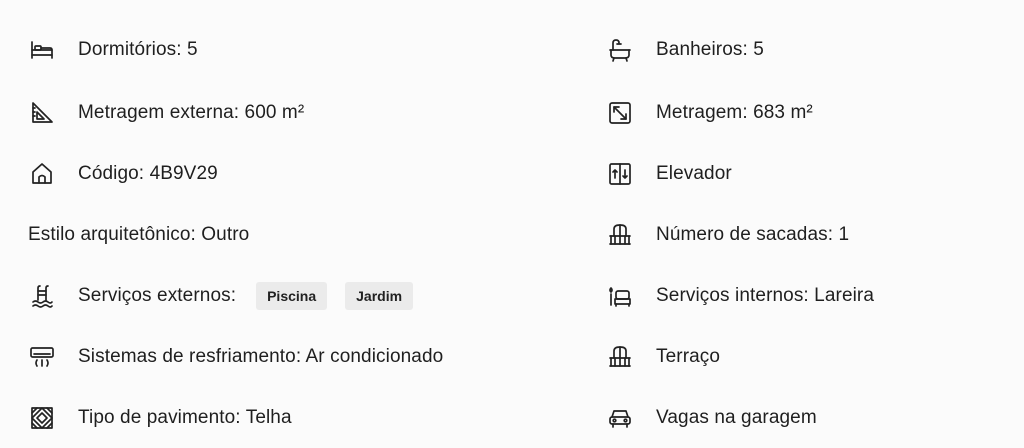 Image resolution: width=1024 pixels, height=448 pixels. I want to click on feature-row-terraco: Terraço, so click(806, 356).